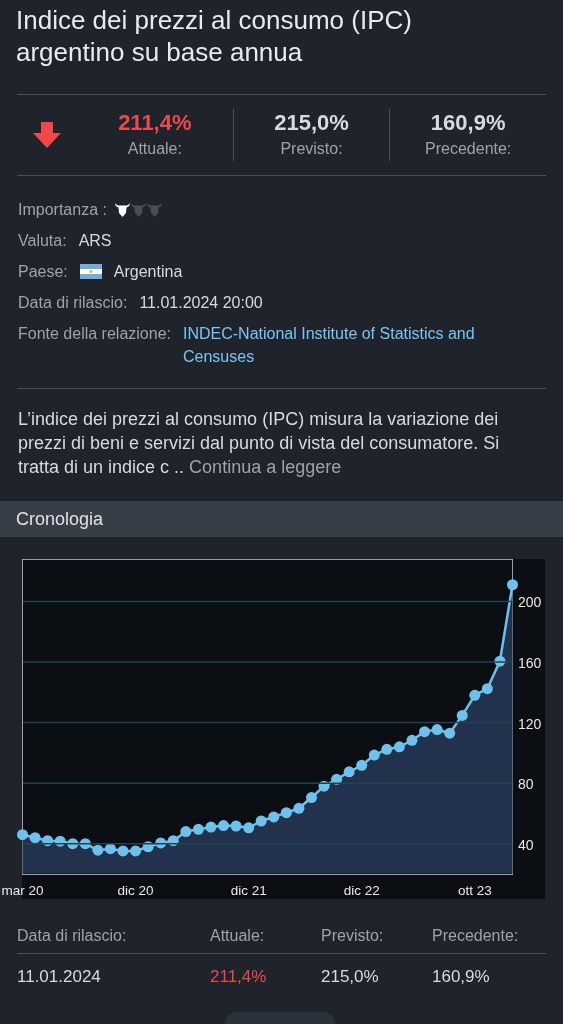 The width and height of the screenshot is (563, 1024). I want to click on column-header: Attuale:, so click(238, 936).